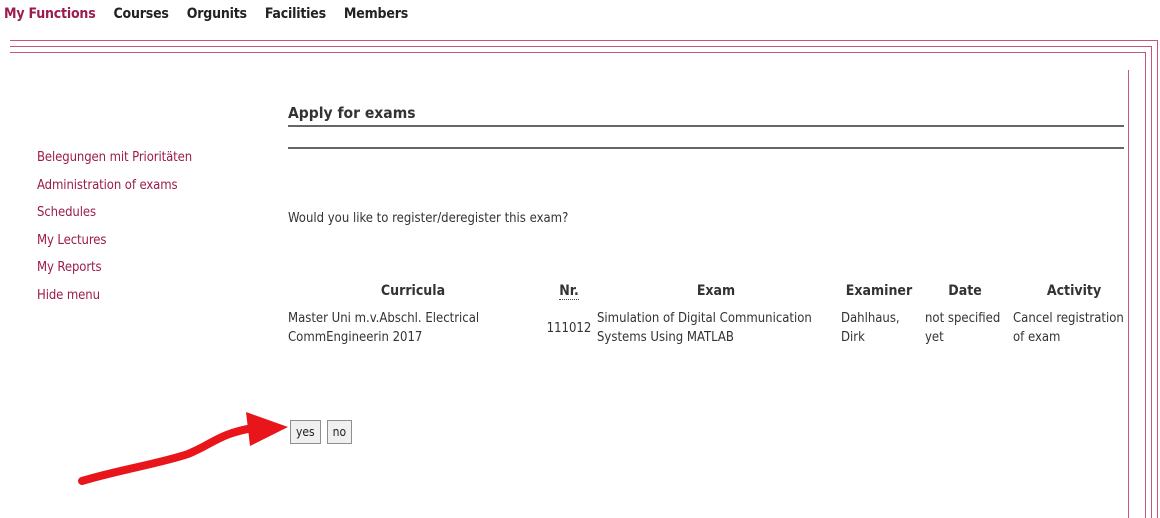 This screenshot has width=1160, height=518. I want to click on column-header-nr: Nr., so click(569, 296).